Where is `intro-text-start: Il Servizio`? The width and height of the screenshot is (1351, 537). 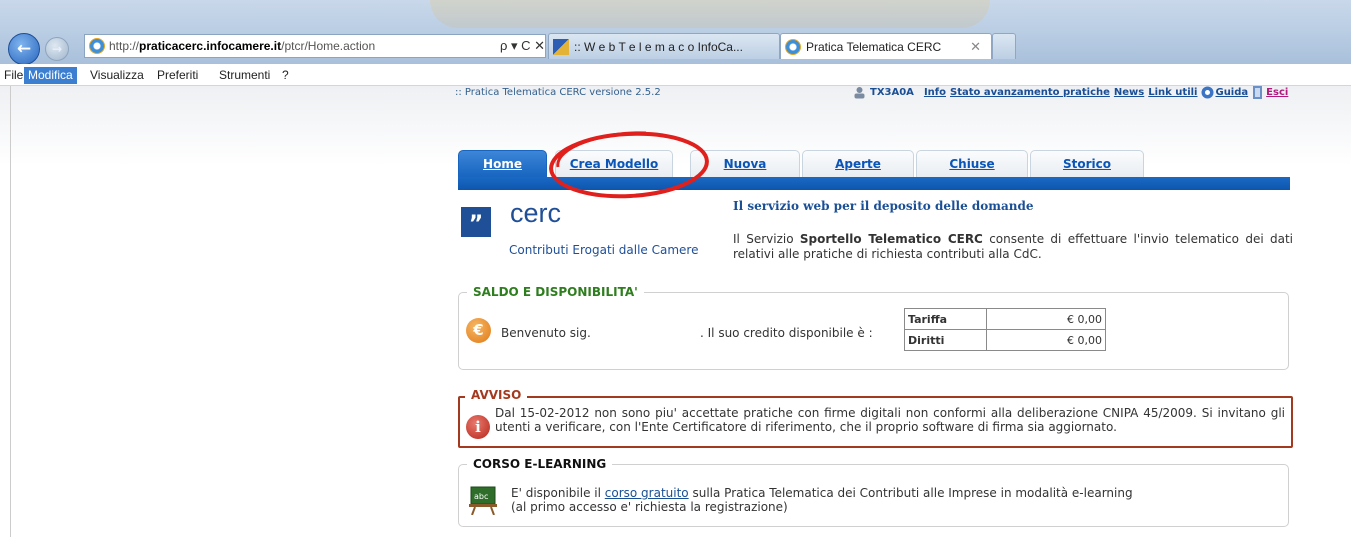
intro-text-start: Il Servizio is located at coordinates (766, 239).